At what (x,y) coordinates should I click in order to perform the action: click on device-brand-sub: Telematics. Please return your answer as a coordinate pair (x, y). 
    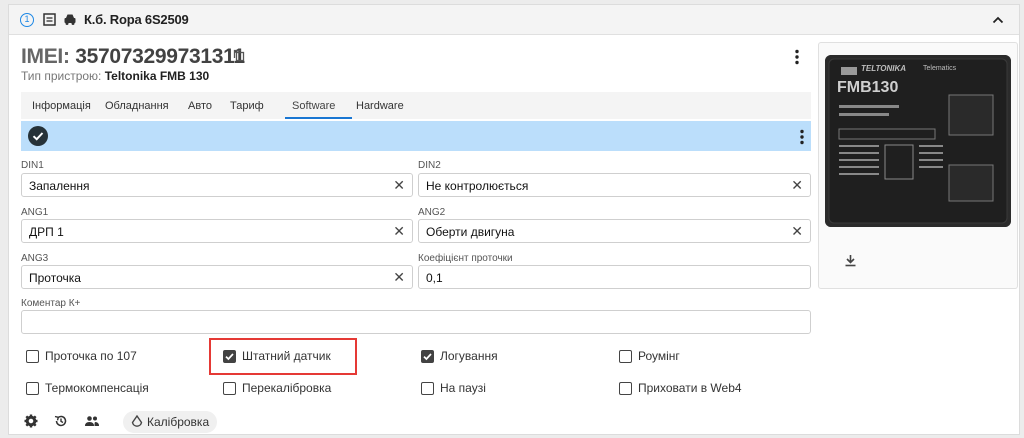
    Looking at the image, I should click on (940, 68).